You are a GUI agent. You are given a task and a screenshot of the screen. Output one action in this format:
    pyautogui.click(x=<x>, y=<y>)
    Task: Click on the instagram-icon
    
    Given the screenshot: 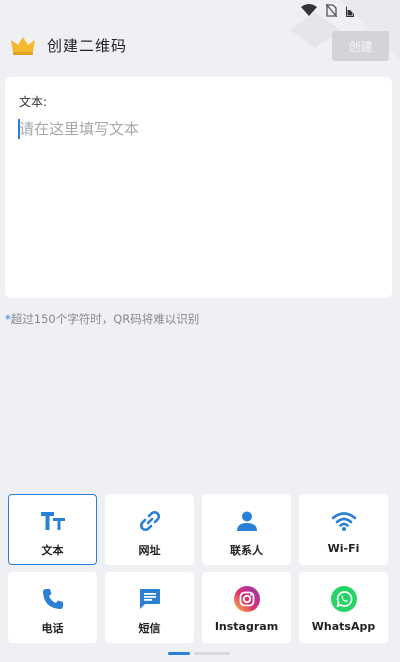 What is the action you would take?
    pyautogui.click(x=246, y=599)
    